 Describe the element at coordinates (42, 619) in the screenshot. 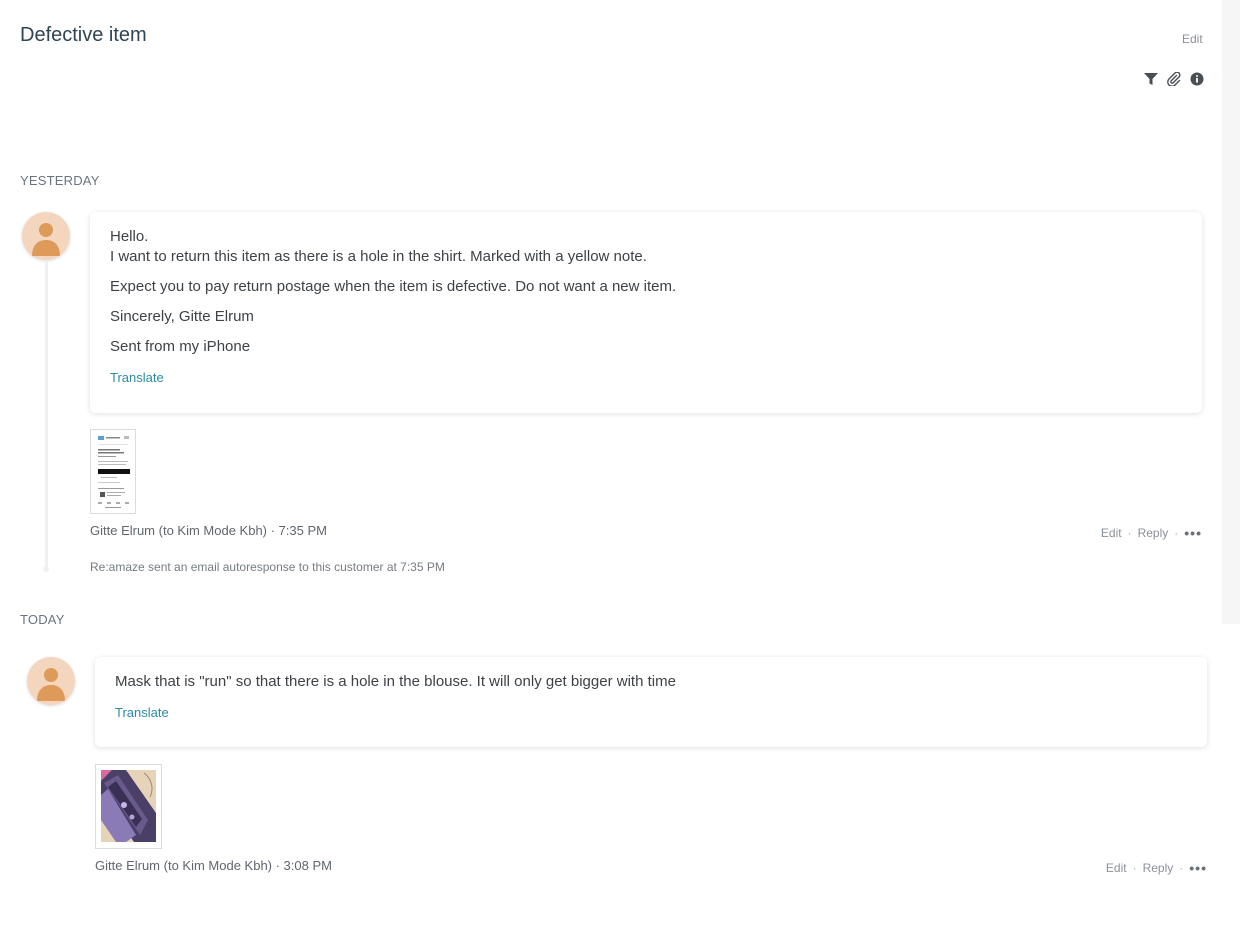

I see `day-divider-today: TODAY` at that location.